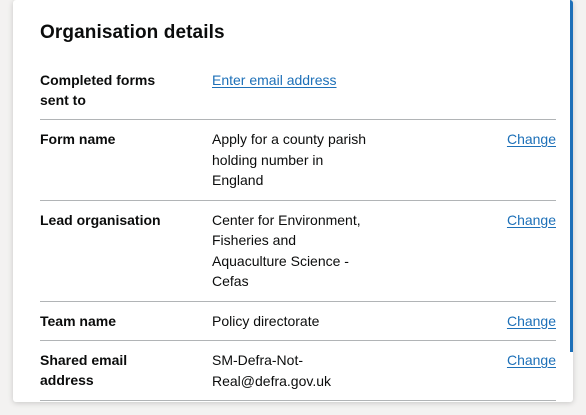 Image resolution: width=586 pixels, height=415 pixels. What do you see at coordinates (78, 139) in the screenshot?
I see `summary-key: Form name` at bounding box center [78, 139].